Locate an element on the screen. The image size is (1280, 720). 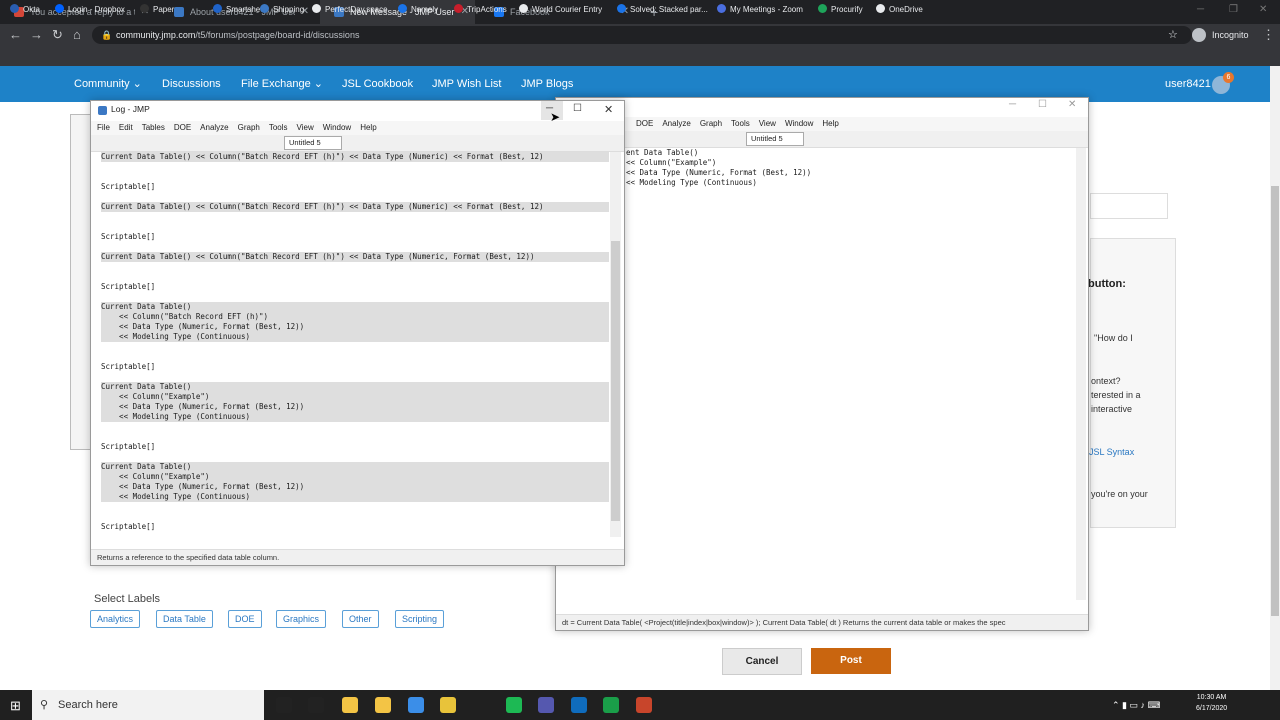
username: user8421 is located at coordinates (1188, 84).